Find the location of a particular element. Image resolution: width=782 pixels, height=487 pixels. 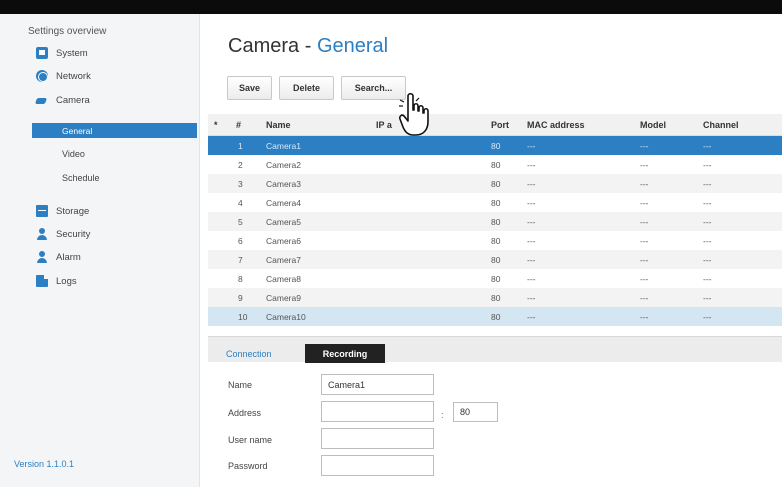

row-name: Camera1 is located at coordinates (283, 146).